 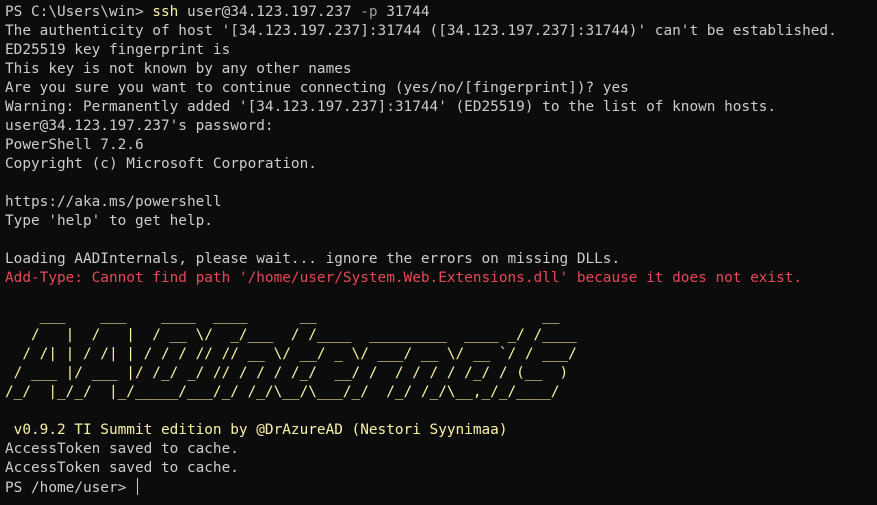 I want to click on text-cursor, so click(x=137, y=486).